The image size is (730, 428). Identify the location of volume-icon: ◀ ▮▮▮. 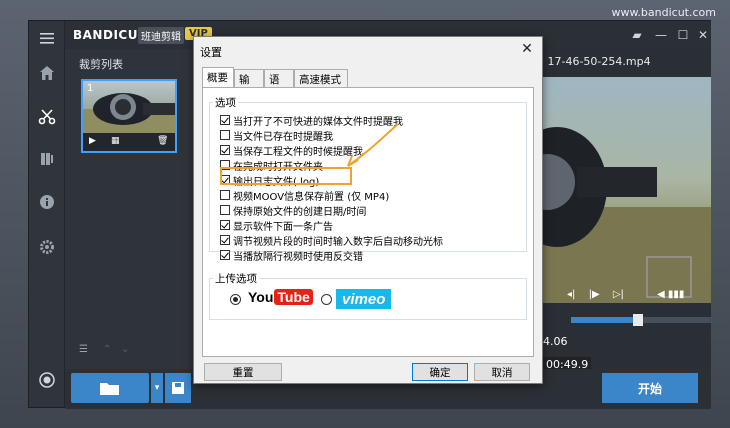
(670, 294).